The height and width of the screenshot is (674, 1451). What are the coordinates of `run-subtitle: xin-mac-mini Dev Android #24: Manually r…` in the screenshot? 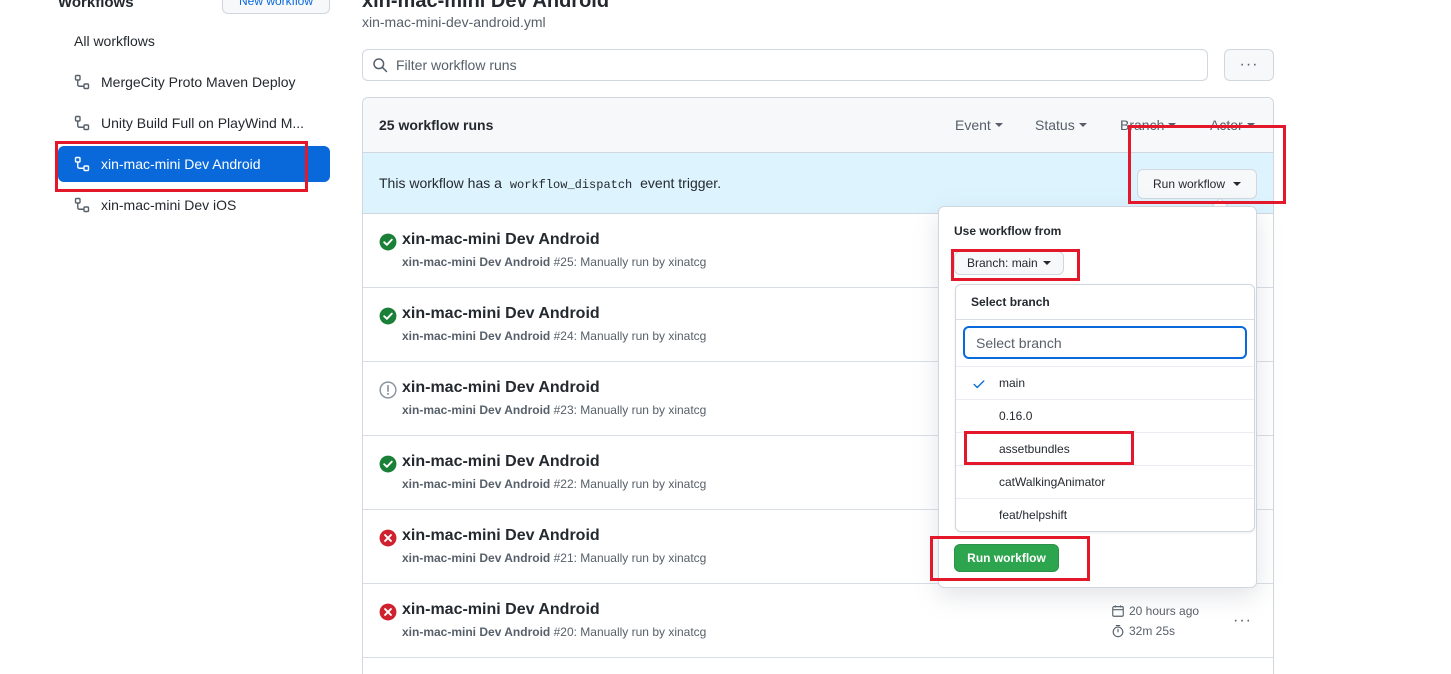 It's located at (554, 336).